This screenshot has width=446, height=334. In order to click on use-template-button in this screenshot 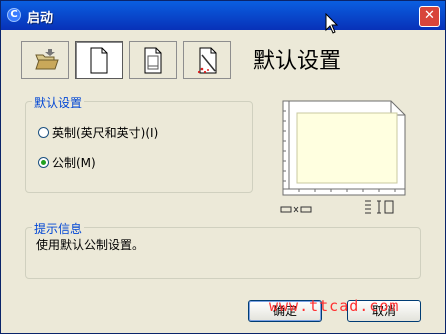, I will do `click(153, 60)`.